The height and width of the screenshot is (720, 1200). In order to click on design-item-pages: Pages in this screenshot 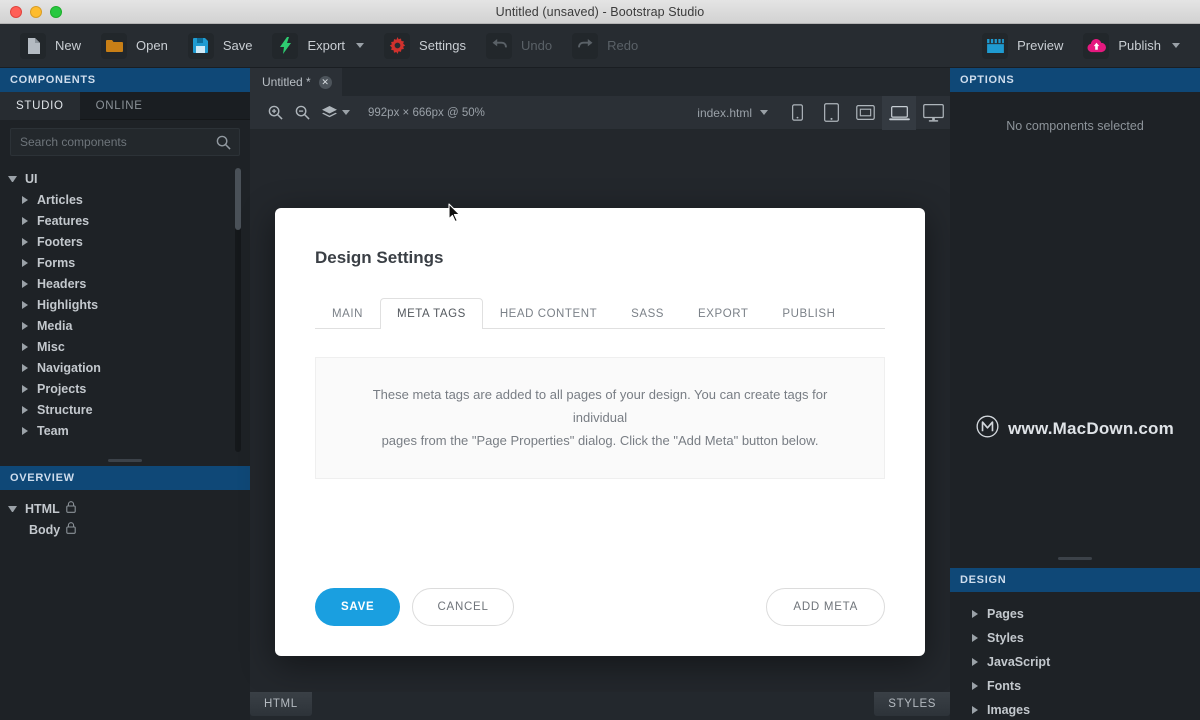, I will do `click(1075, 614)`.